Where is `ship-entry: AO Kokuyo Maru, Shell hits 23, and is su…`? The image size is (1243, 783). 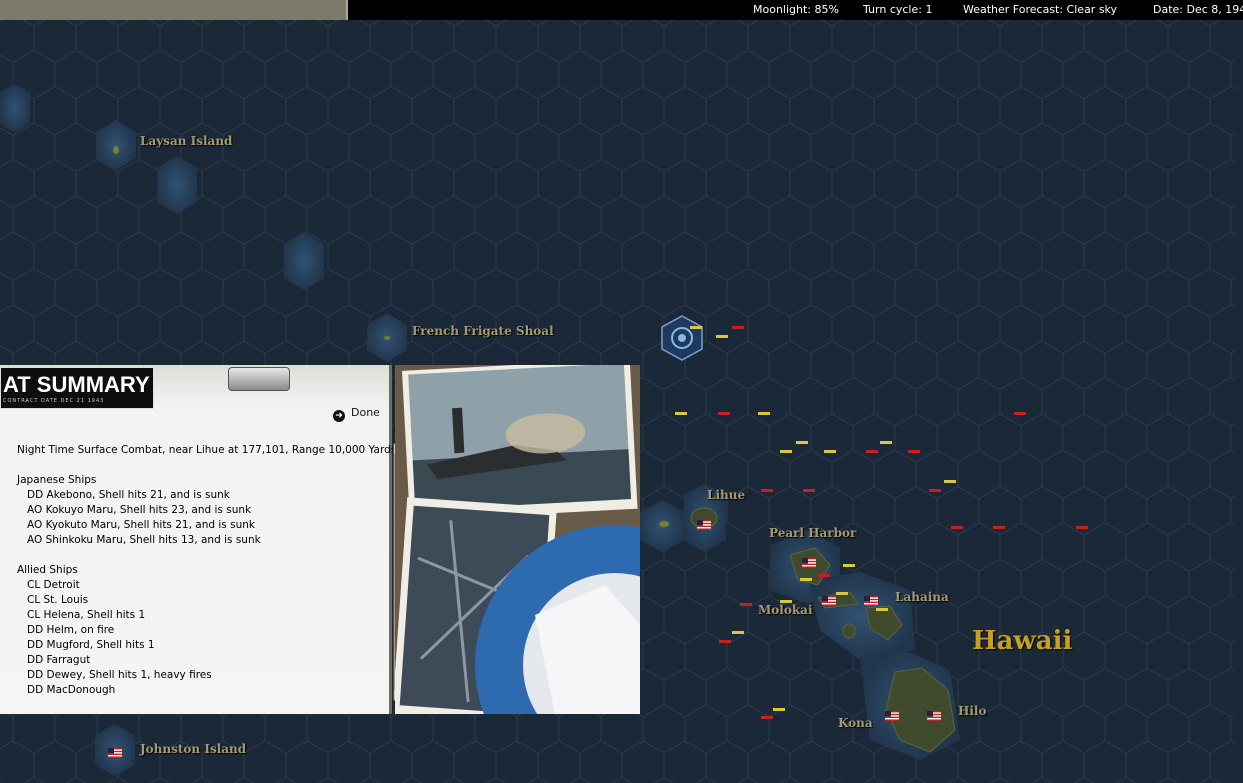 ship-entry: AO Kokuyo Maru, Shell hits 23, and is su… is located at coordinates (139, 510).